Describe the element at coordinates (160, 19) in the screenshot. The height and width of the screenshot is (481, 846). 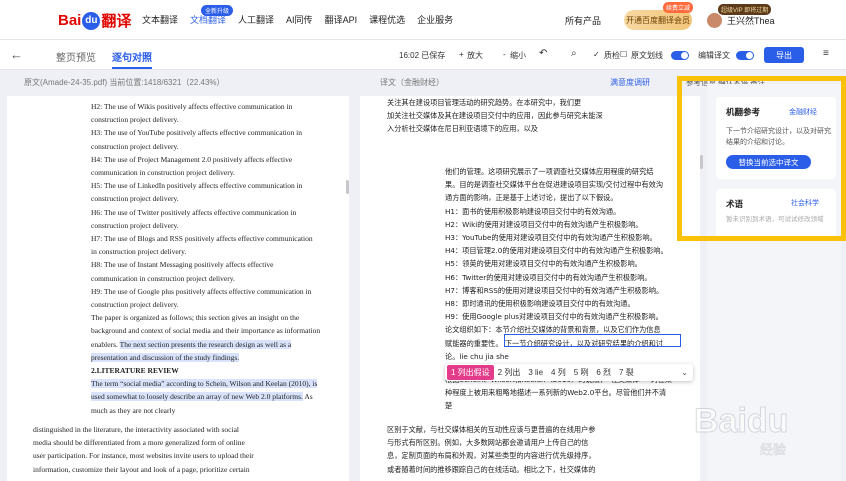
I see `nav-text-translate: 文本翻译` at that location.